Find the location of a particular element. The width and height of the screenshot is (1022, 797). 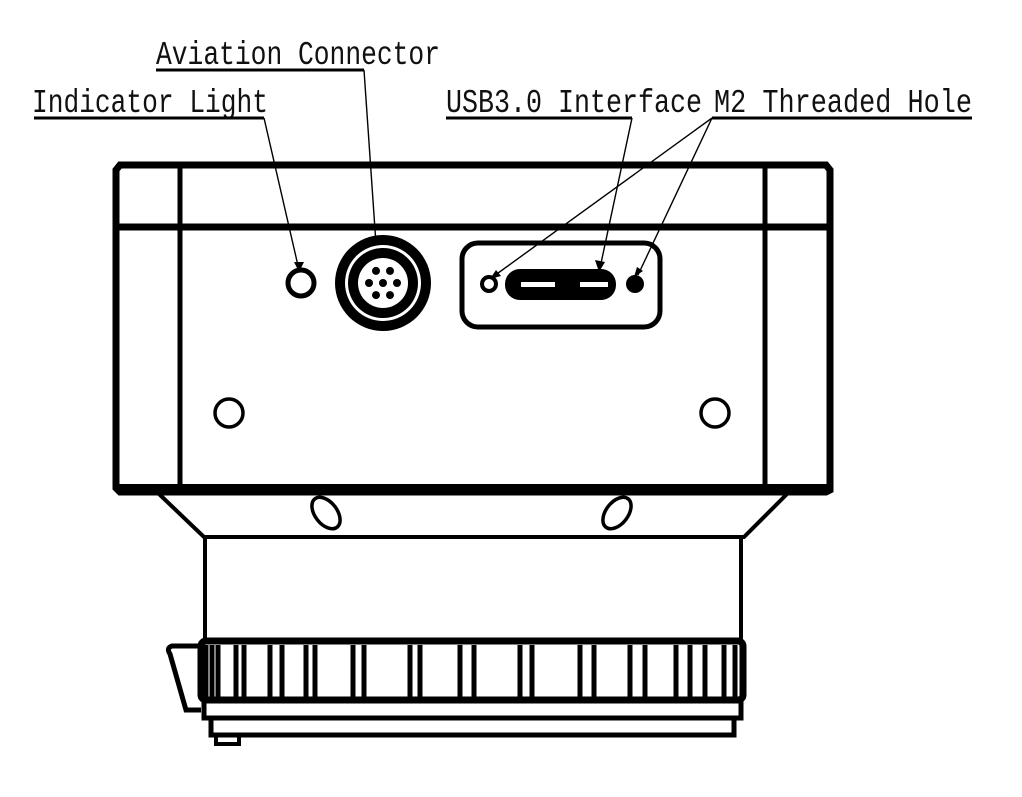

callout-indicator-light: Indicator Light is located at coordinates (168, 178).